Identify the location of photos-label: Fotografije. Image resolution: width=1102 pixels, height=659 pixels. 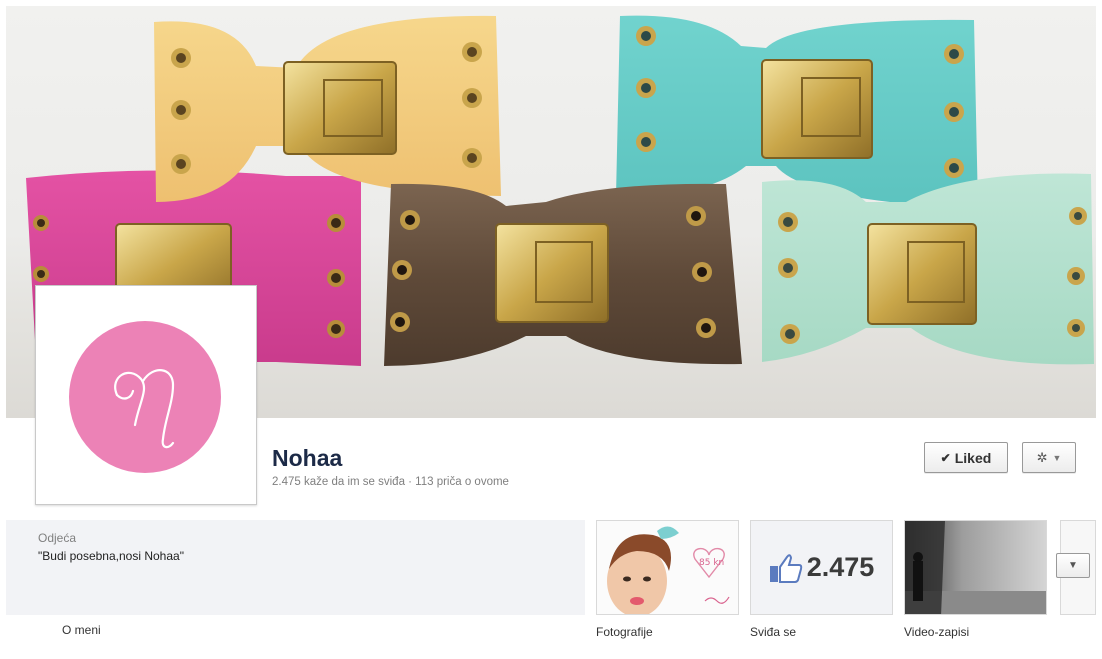
(624, 632).